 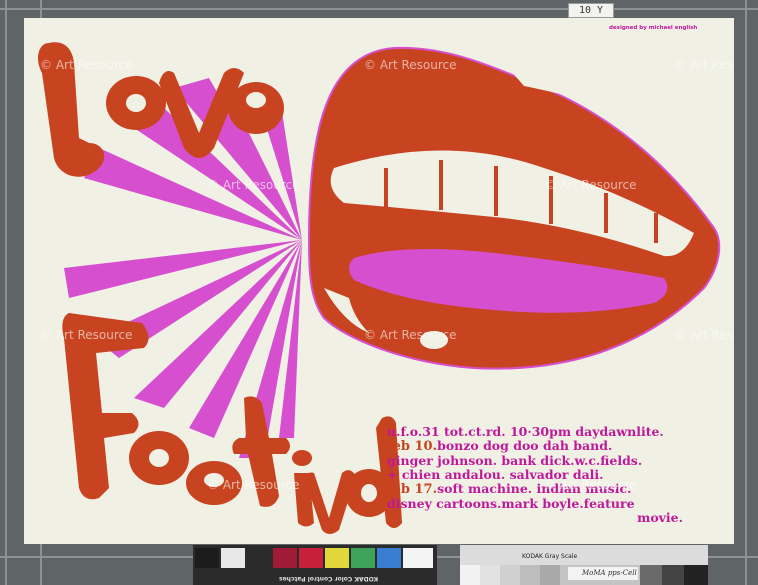 I want to click on listing-line: feb 10.bonzo dog doo dah band., so click(x=557, y=446).